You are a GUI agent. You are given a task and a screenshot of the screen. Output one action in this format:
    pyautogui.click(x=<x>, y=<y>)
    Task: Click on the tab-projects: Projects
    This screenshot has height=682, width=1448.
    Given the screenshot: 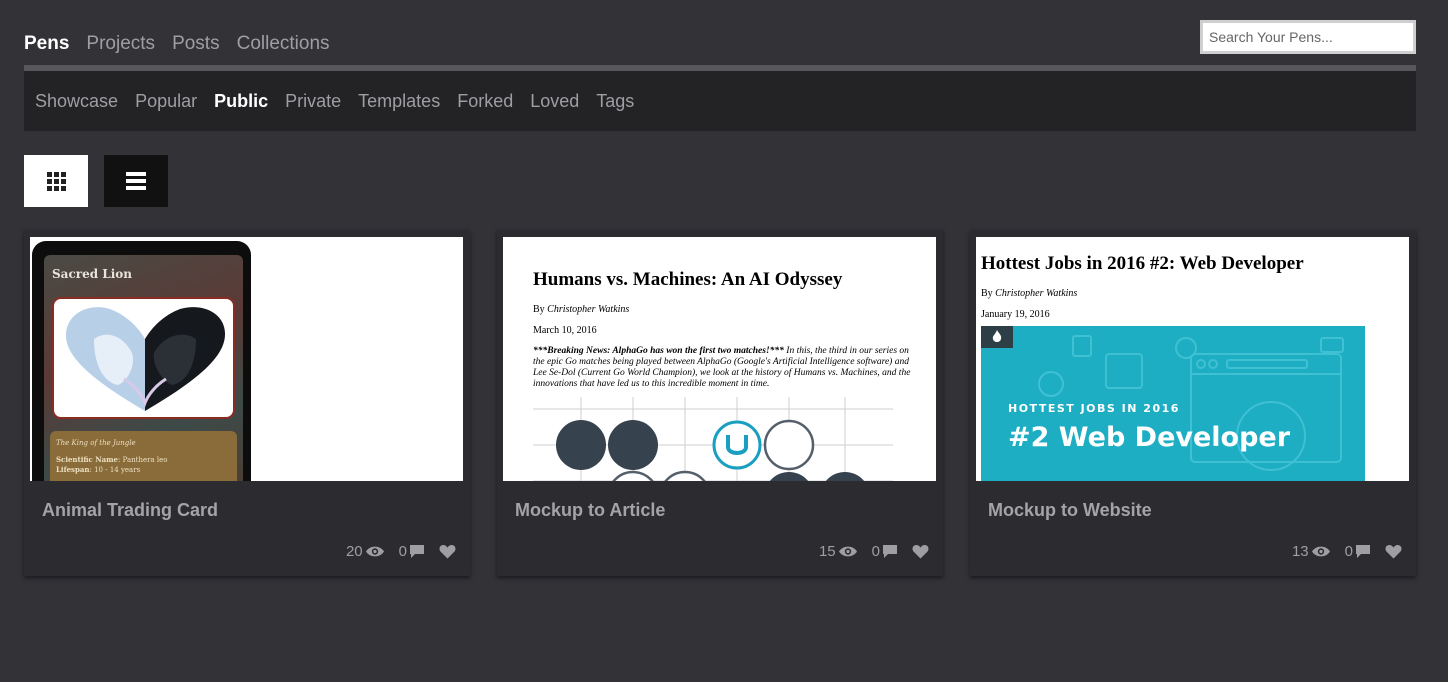 What is the action you would take?
    pyautogui.click(x=120, y=44)
    